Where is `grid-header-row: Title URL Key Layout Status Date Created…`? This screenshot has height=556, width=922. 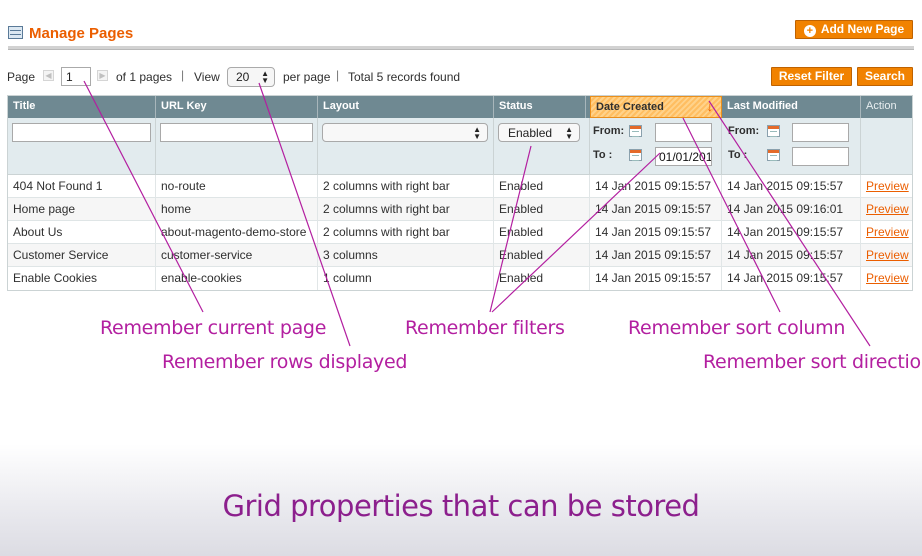 grid-header-row: Title URL Key Layout Status Date Created… is located at coordinates (460, 107).